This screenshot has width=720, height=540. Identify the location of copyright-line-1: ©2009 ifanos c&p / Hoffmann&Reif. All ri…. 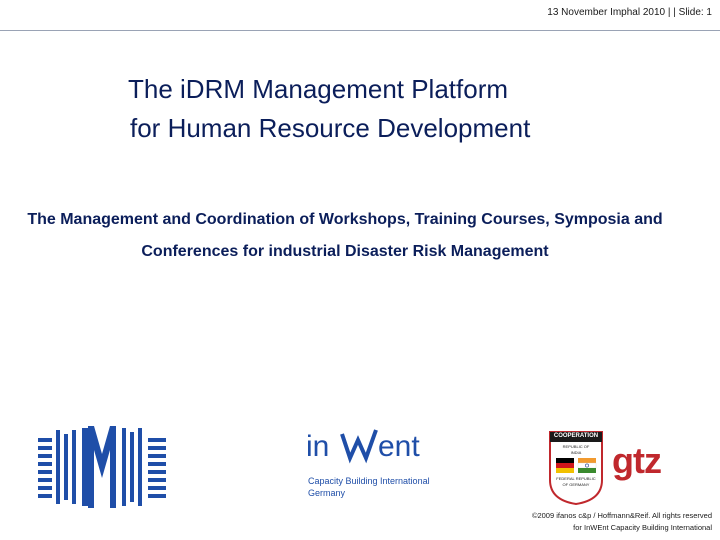
(621, 515).